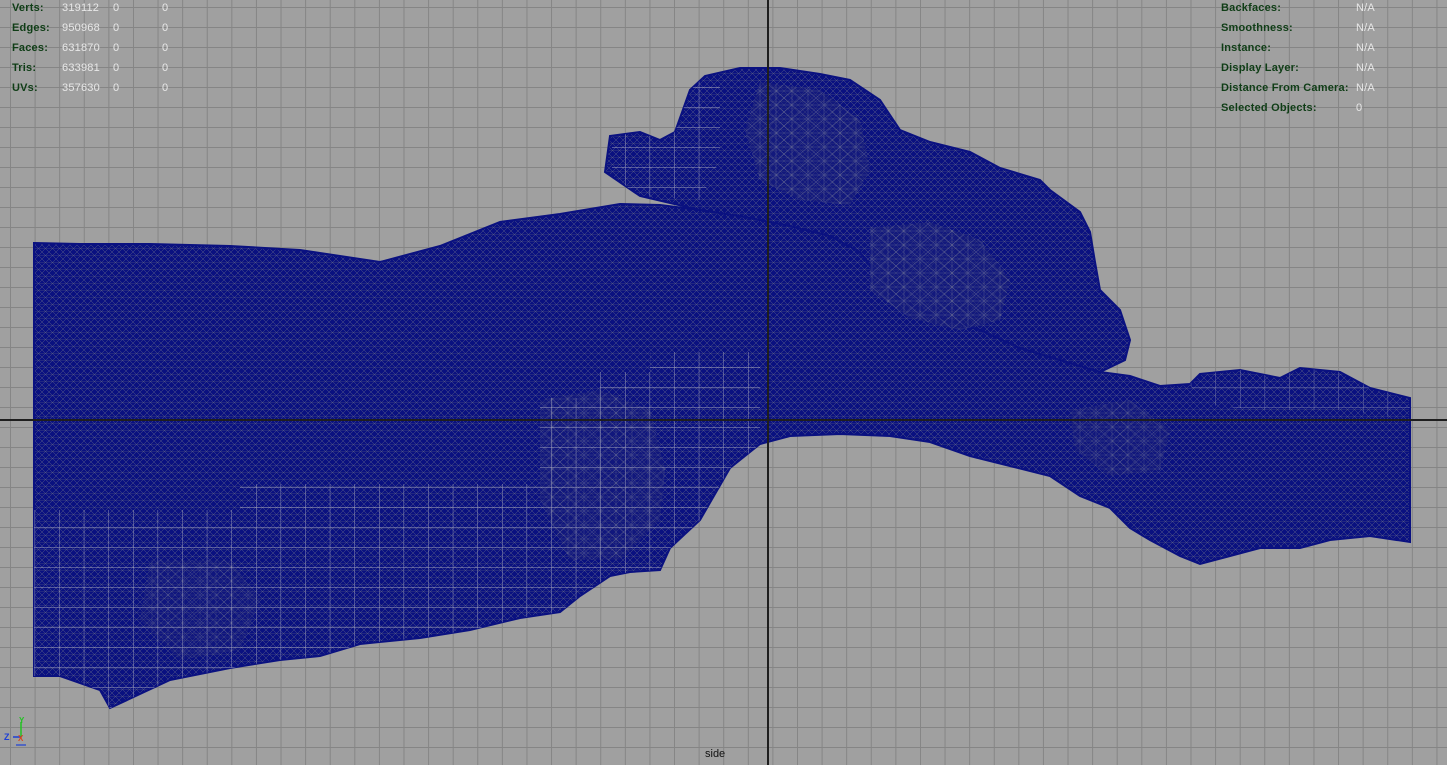  I want to click on world-axis-horizontal, so click(723, 420).